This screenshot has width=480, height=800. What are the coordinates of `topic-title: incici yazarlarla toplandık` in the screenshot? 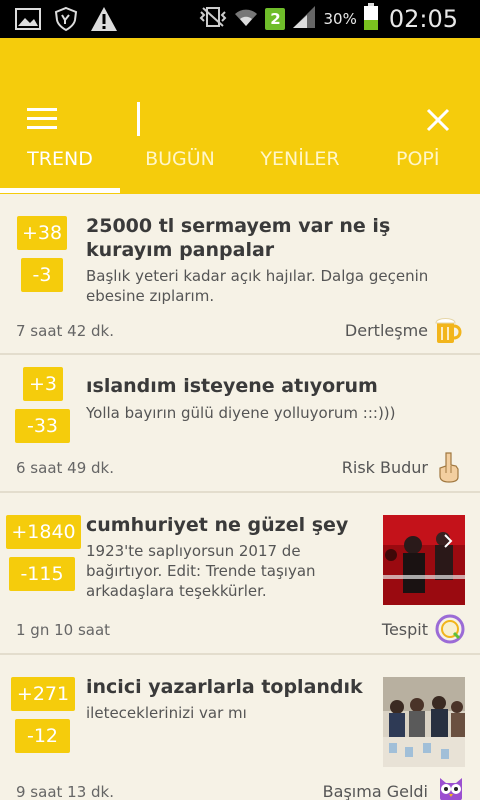 It's located at (231, 687).